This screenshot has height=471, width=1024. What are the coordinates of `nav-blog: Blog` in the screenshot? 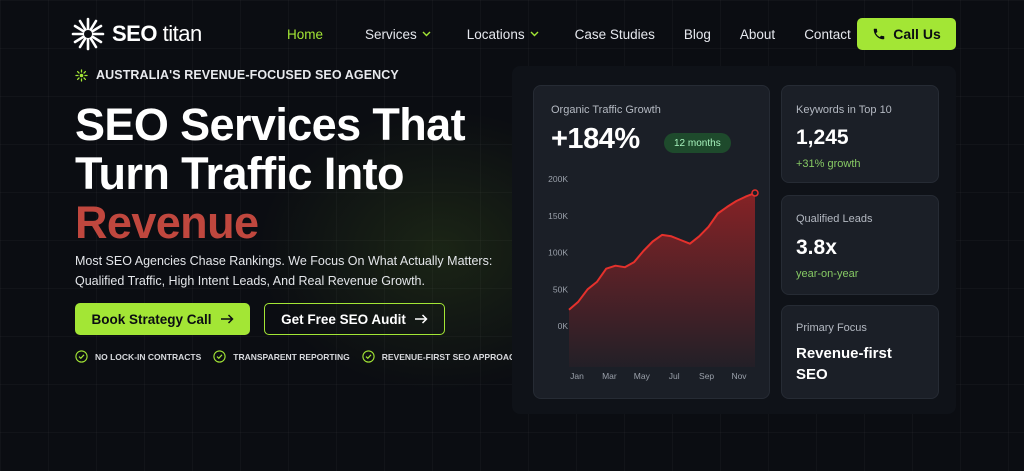 It's located at (697, 34).